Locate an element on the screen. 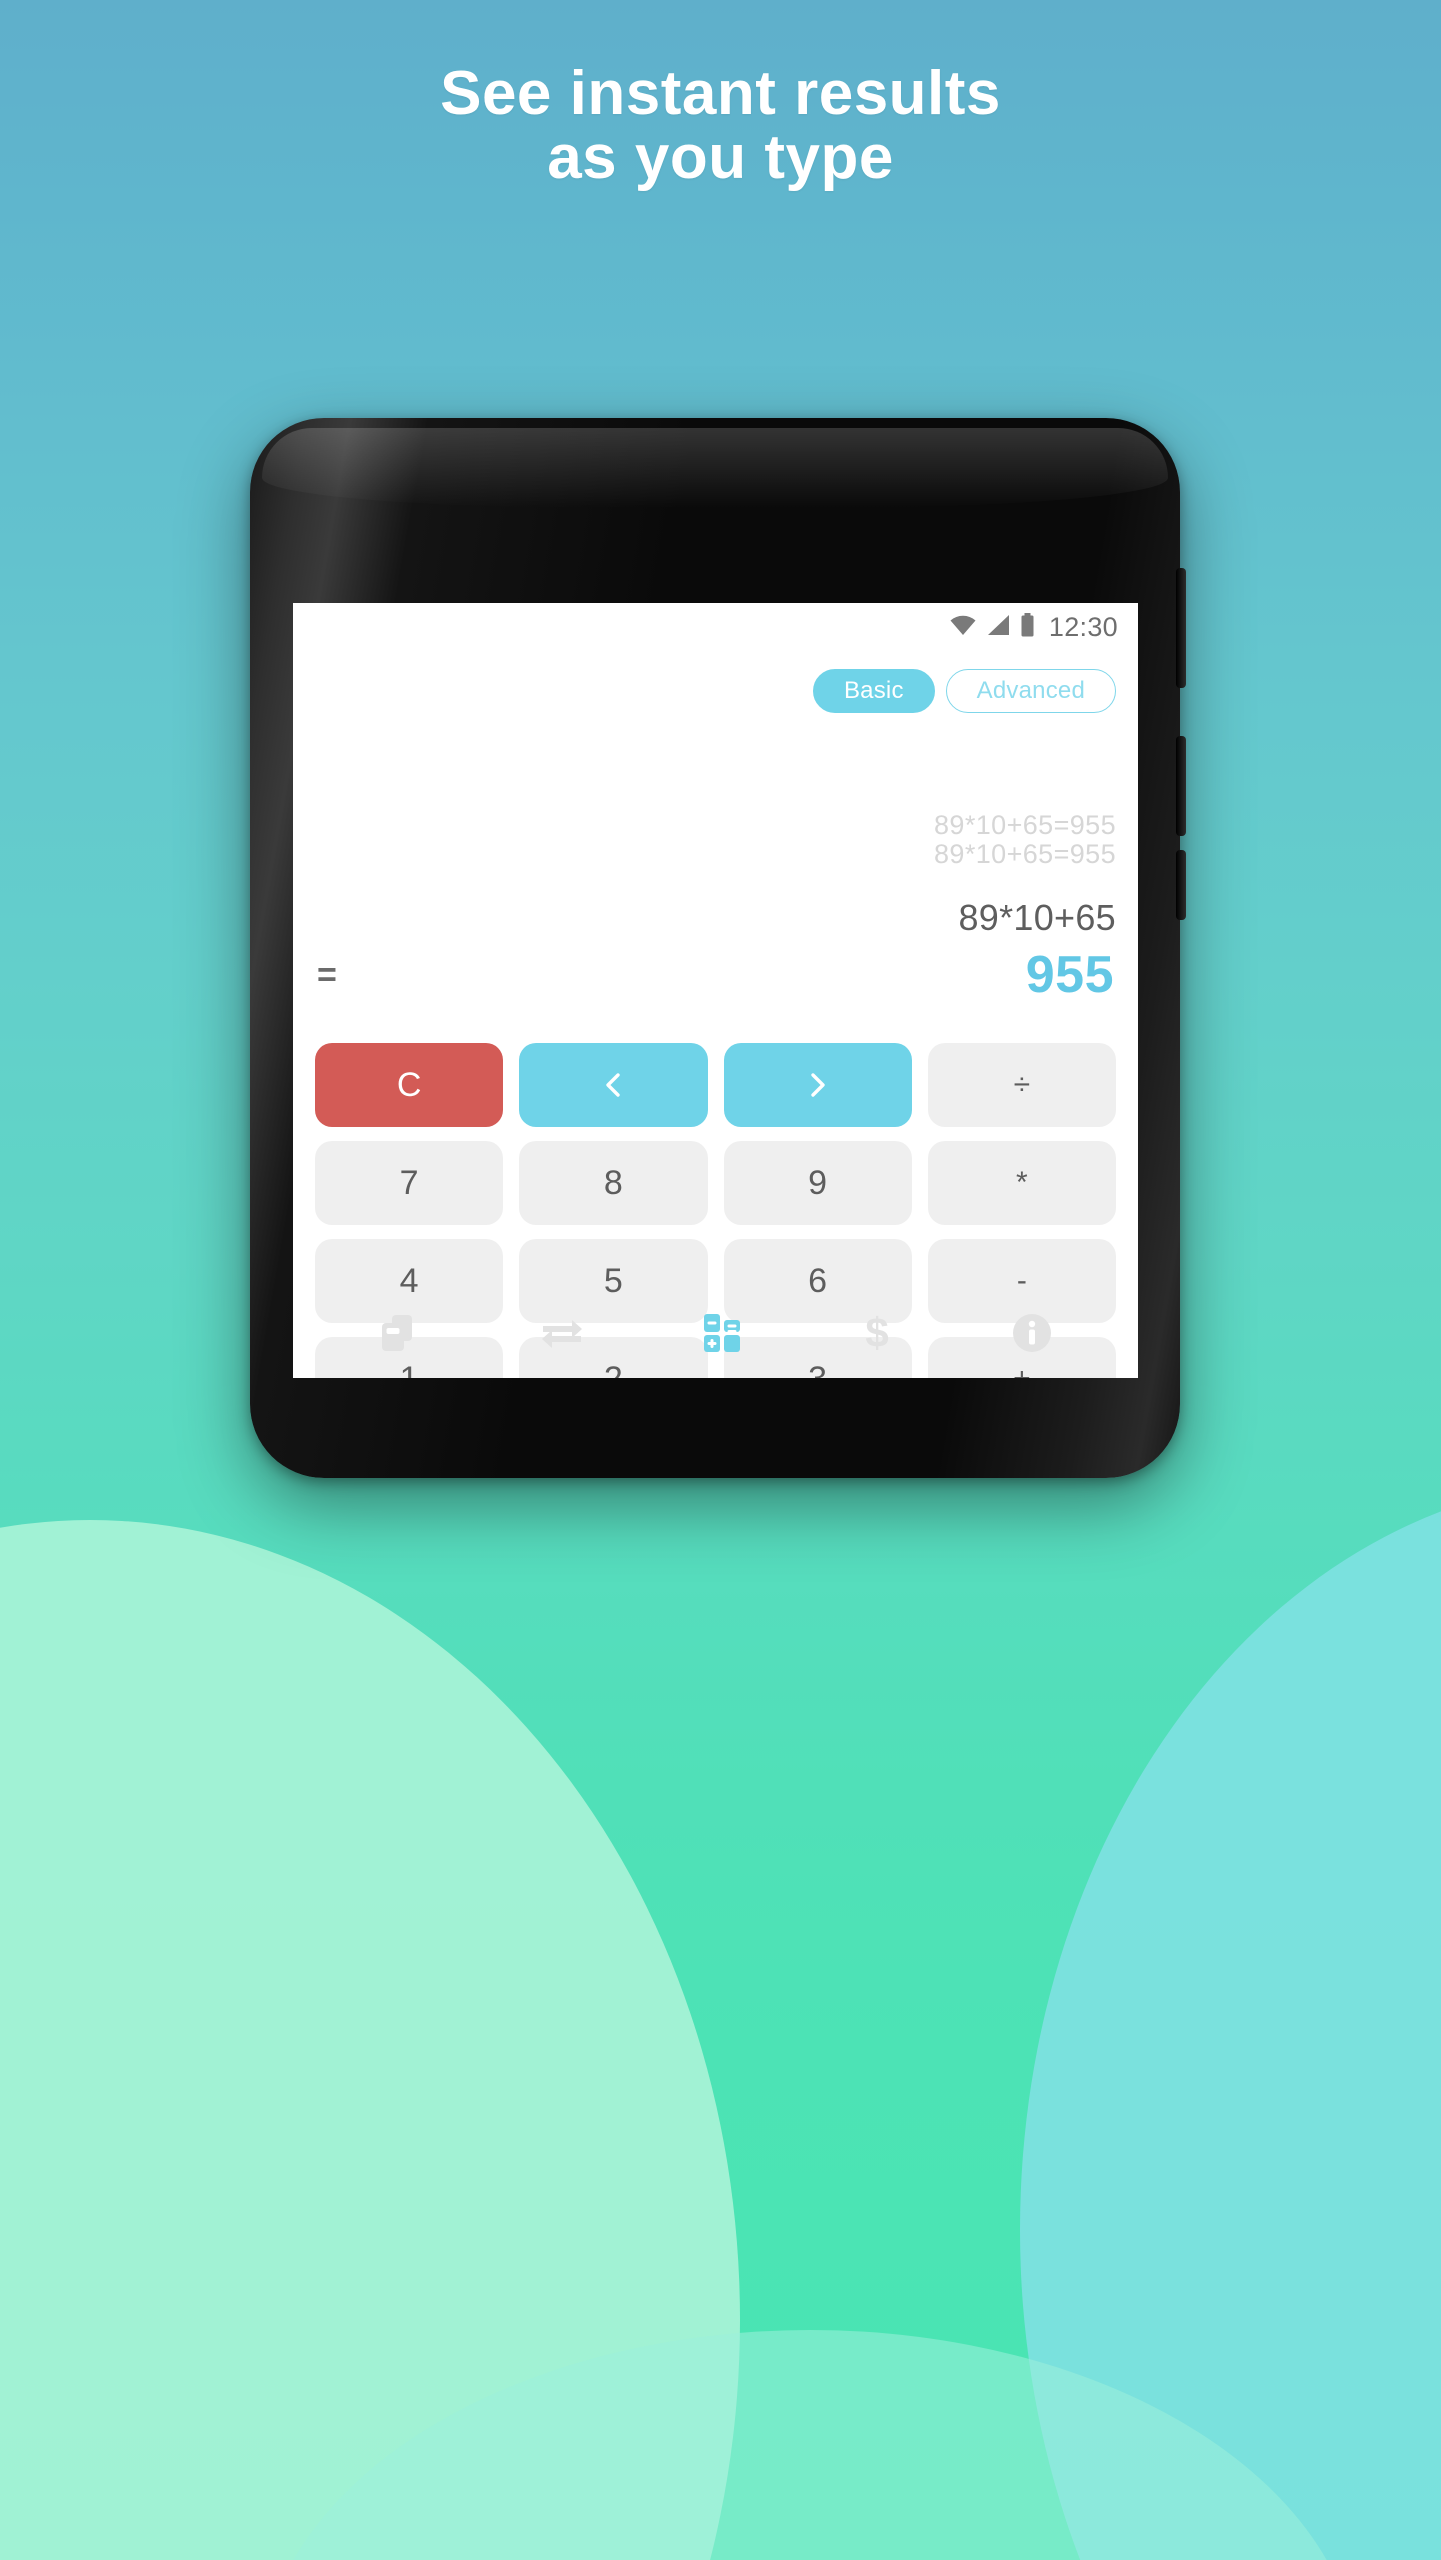 The width and height of the screenshot is (1441, 2560). chevron-right-icon is located at coordinates (817, 1085).